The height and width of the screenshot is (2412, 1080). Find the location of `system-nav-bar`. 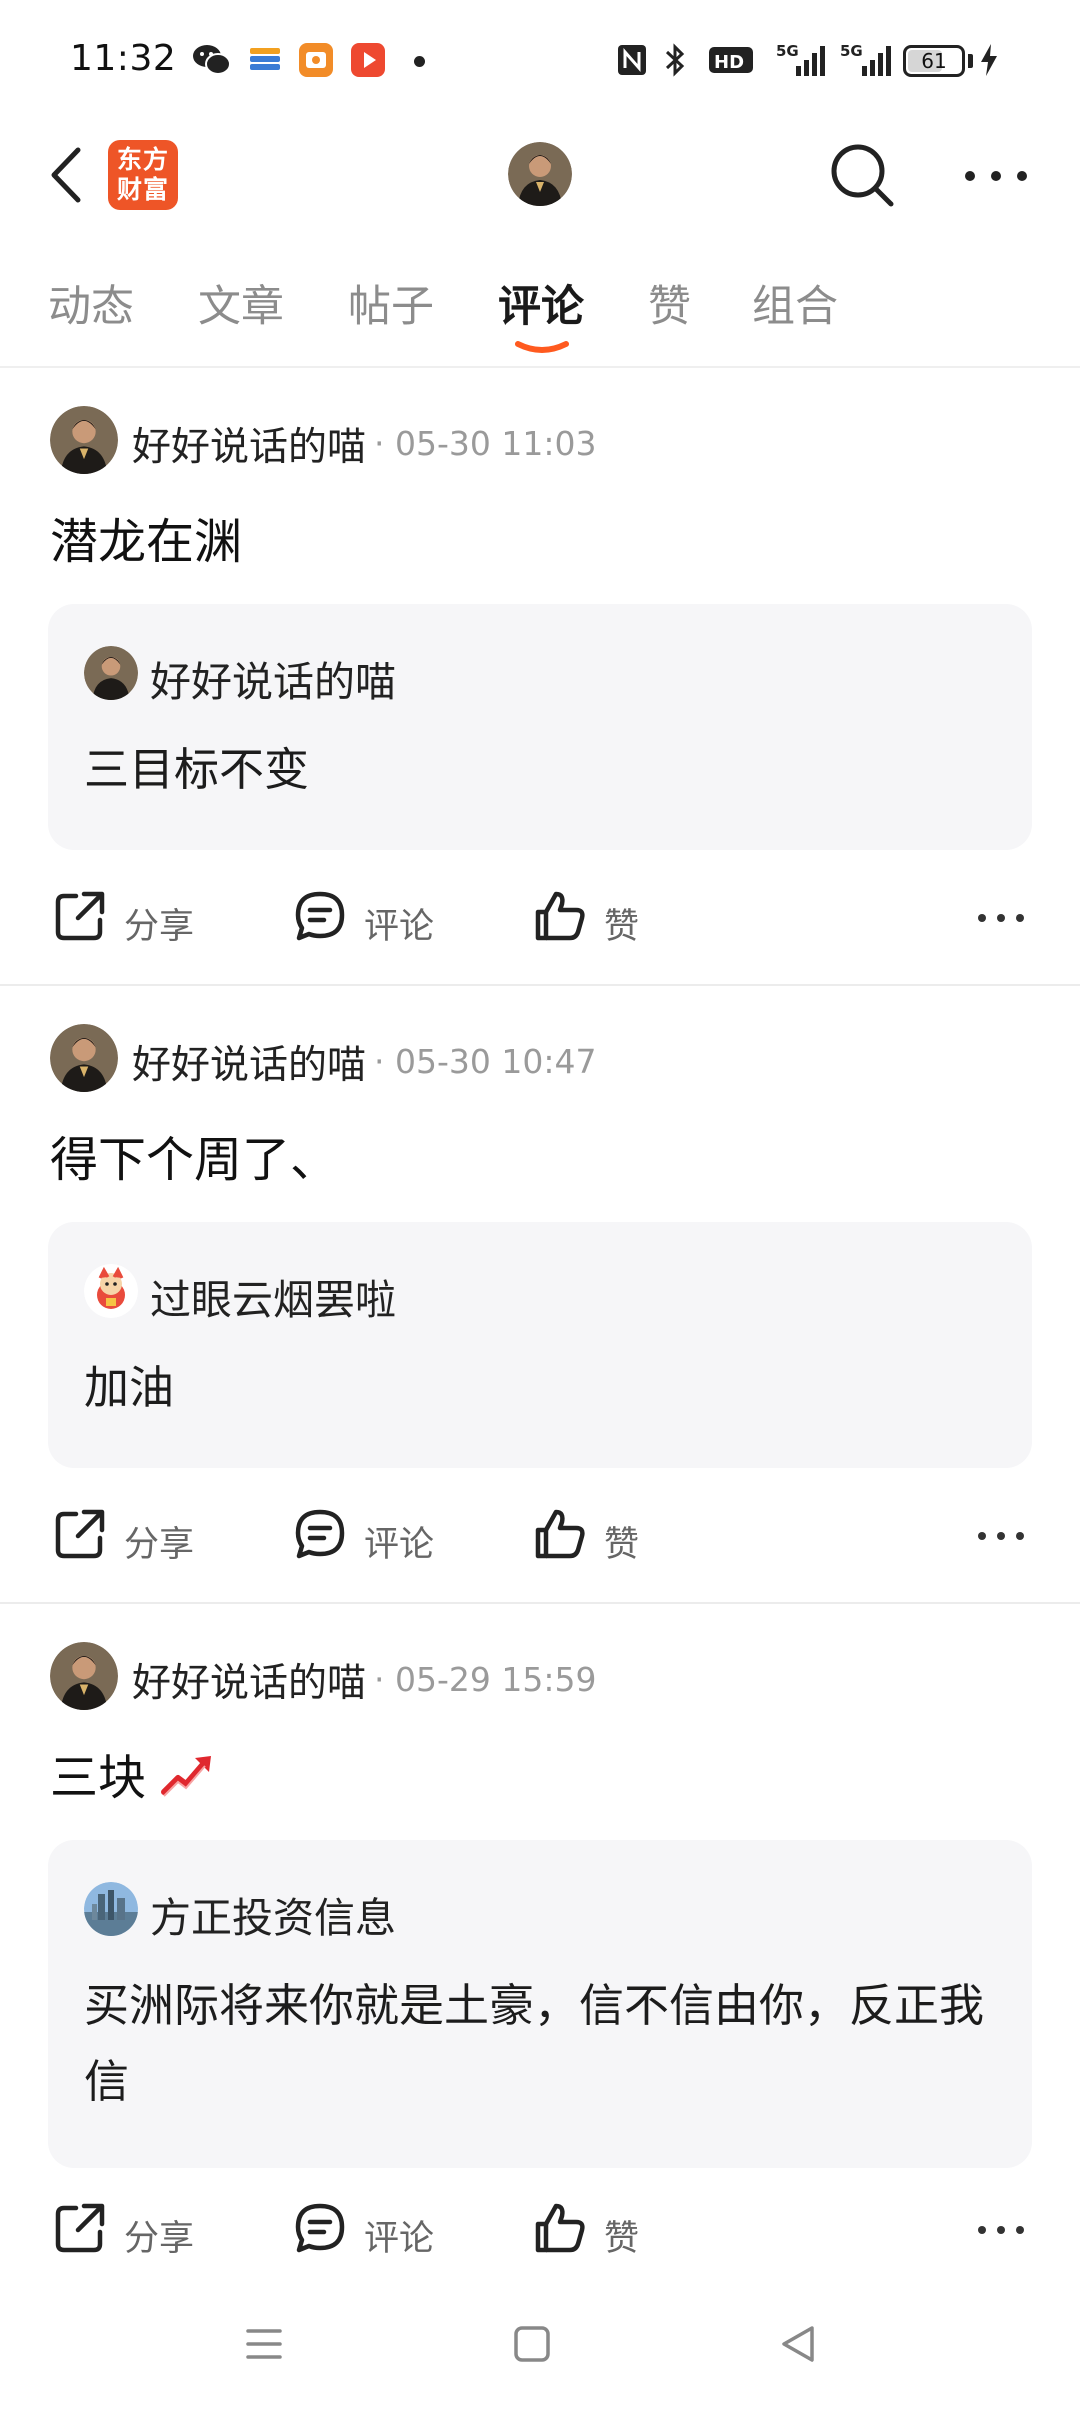

system-nav-bar is located at coordinates (540, 2356).